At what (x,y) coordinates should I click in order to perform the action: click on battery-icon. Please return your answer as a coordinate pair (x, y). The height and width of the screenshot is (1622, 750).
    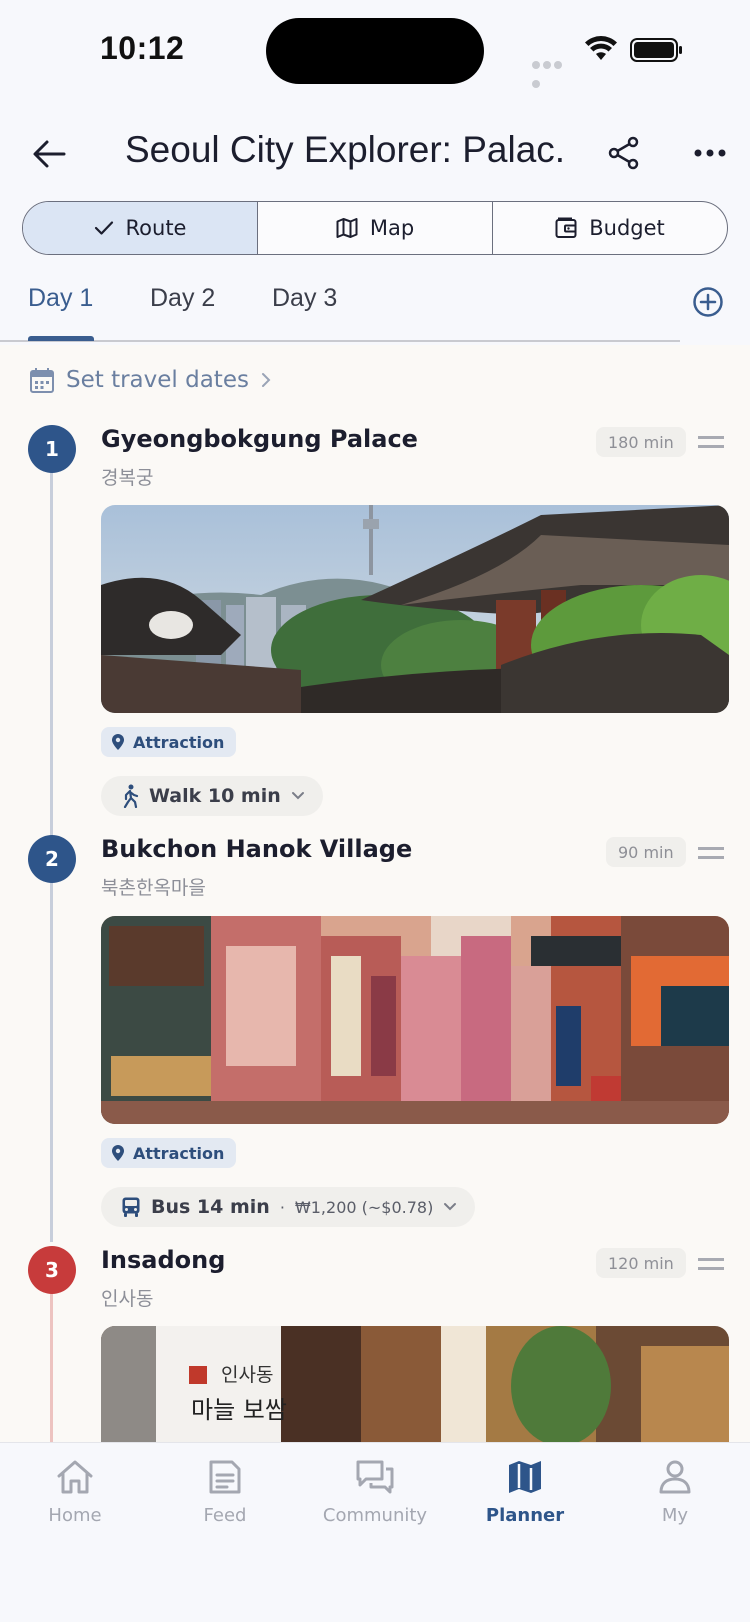
    Looking at the image, I should click on (656, 50).